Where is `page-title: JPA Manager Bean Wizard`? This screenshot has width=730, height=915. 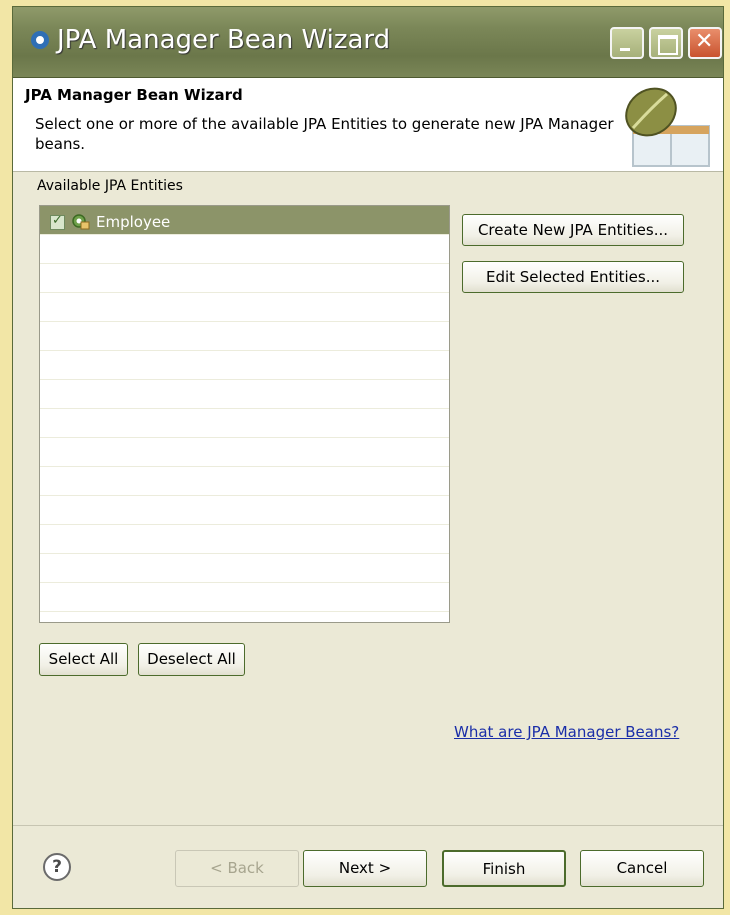
page-title: JPA Manager Bean Wizard is located at coordinates (134, 95).